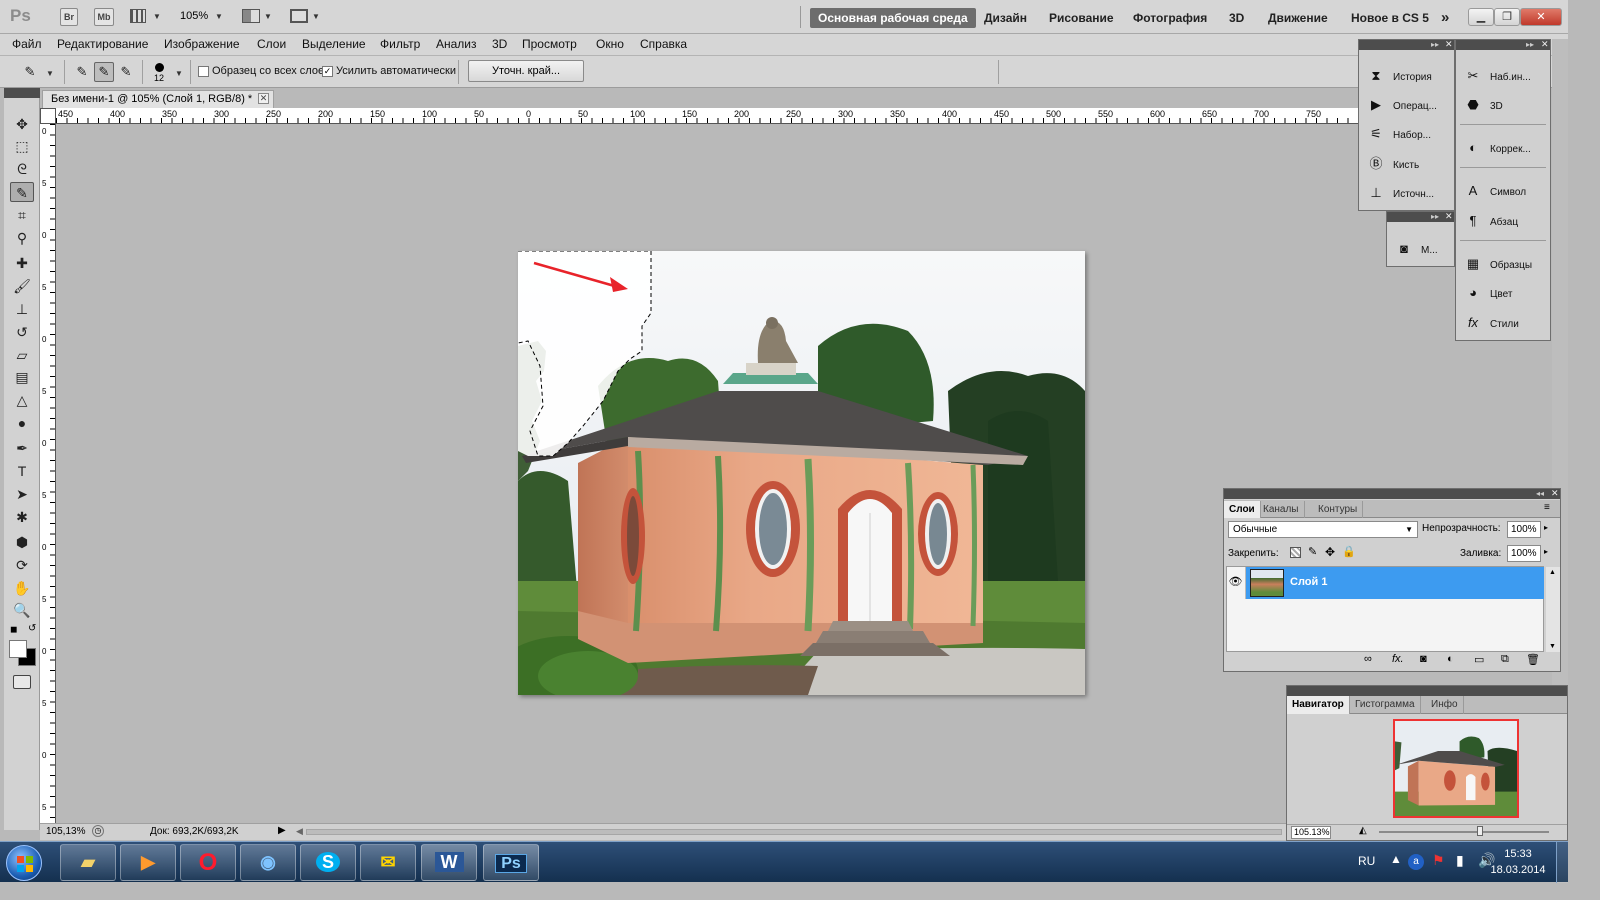 Image resolution: width=1600 pixels, height=900 pixels. What do you see at coordinates (1562, 862) in the screenshot?
I see `show-desktop-button` at bounding box center [1562, 862].